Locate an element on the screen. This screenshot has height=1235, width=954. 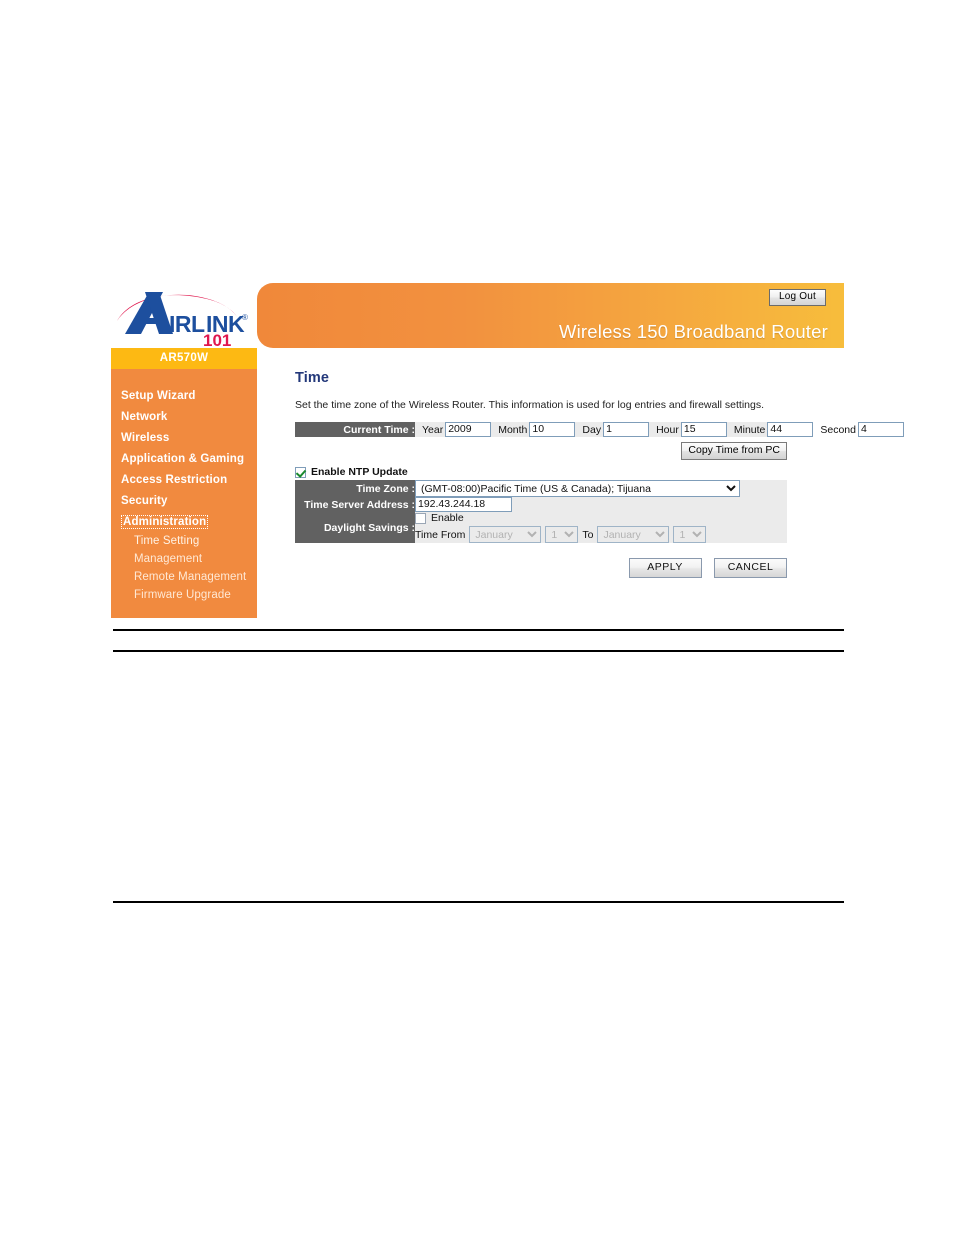
sidebar-item-network: Network is located at coordinates (184, 416).